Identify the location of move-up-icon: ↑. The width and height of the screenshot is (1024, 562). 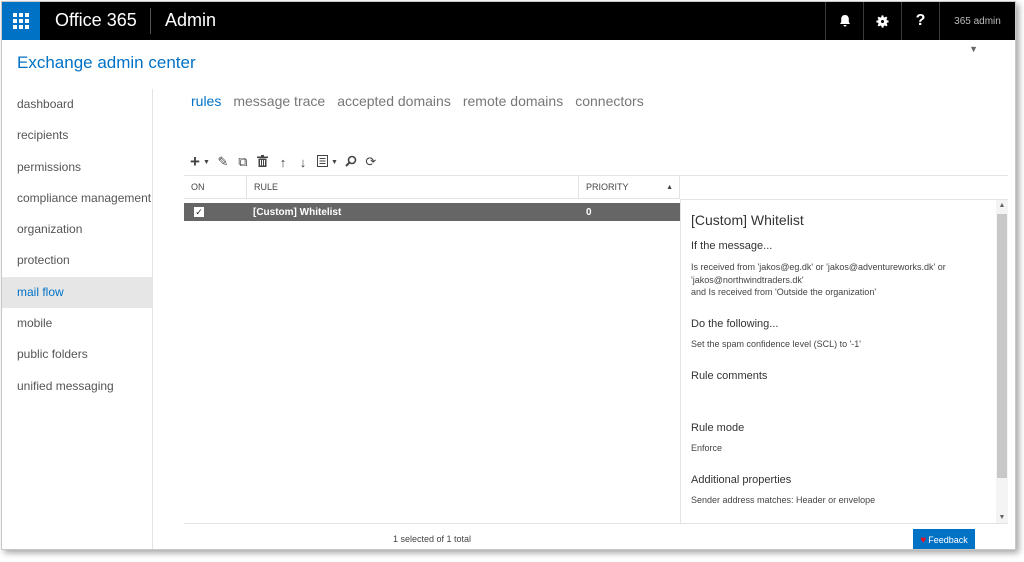
(283, 162).